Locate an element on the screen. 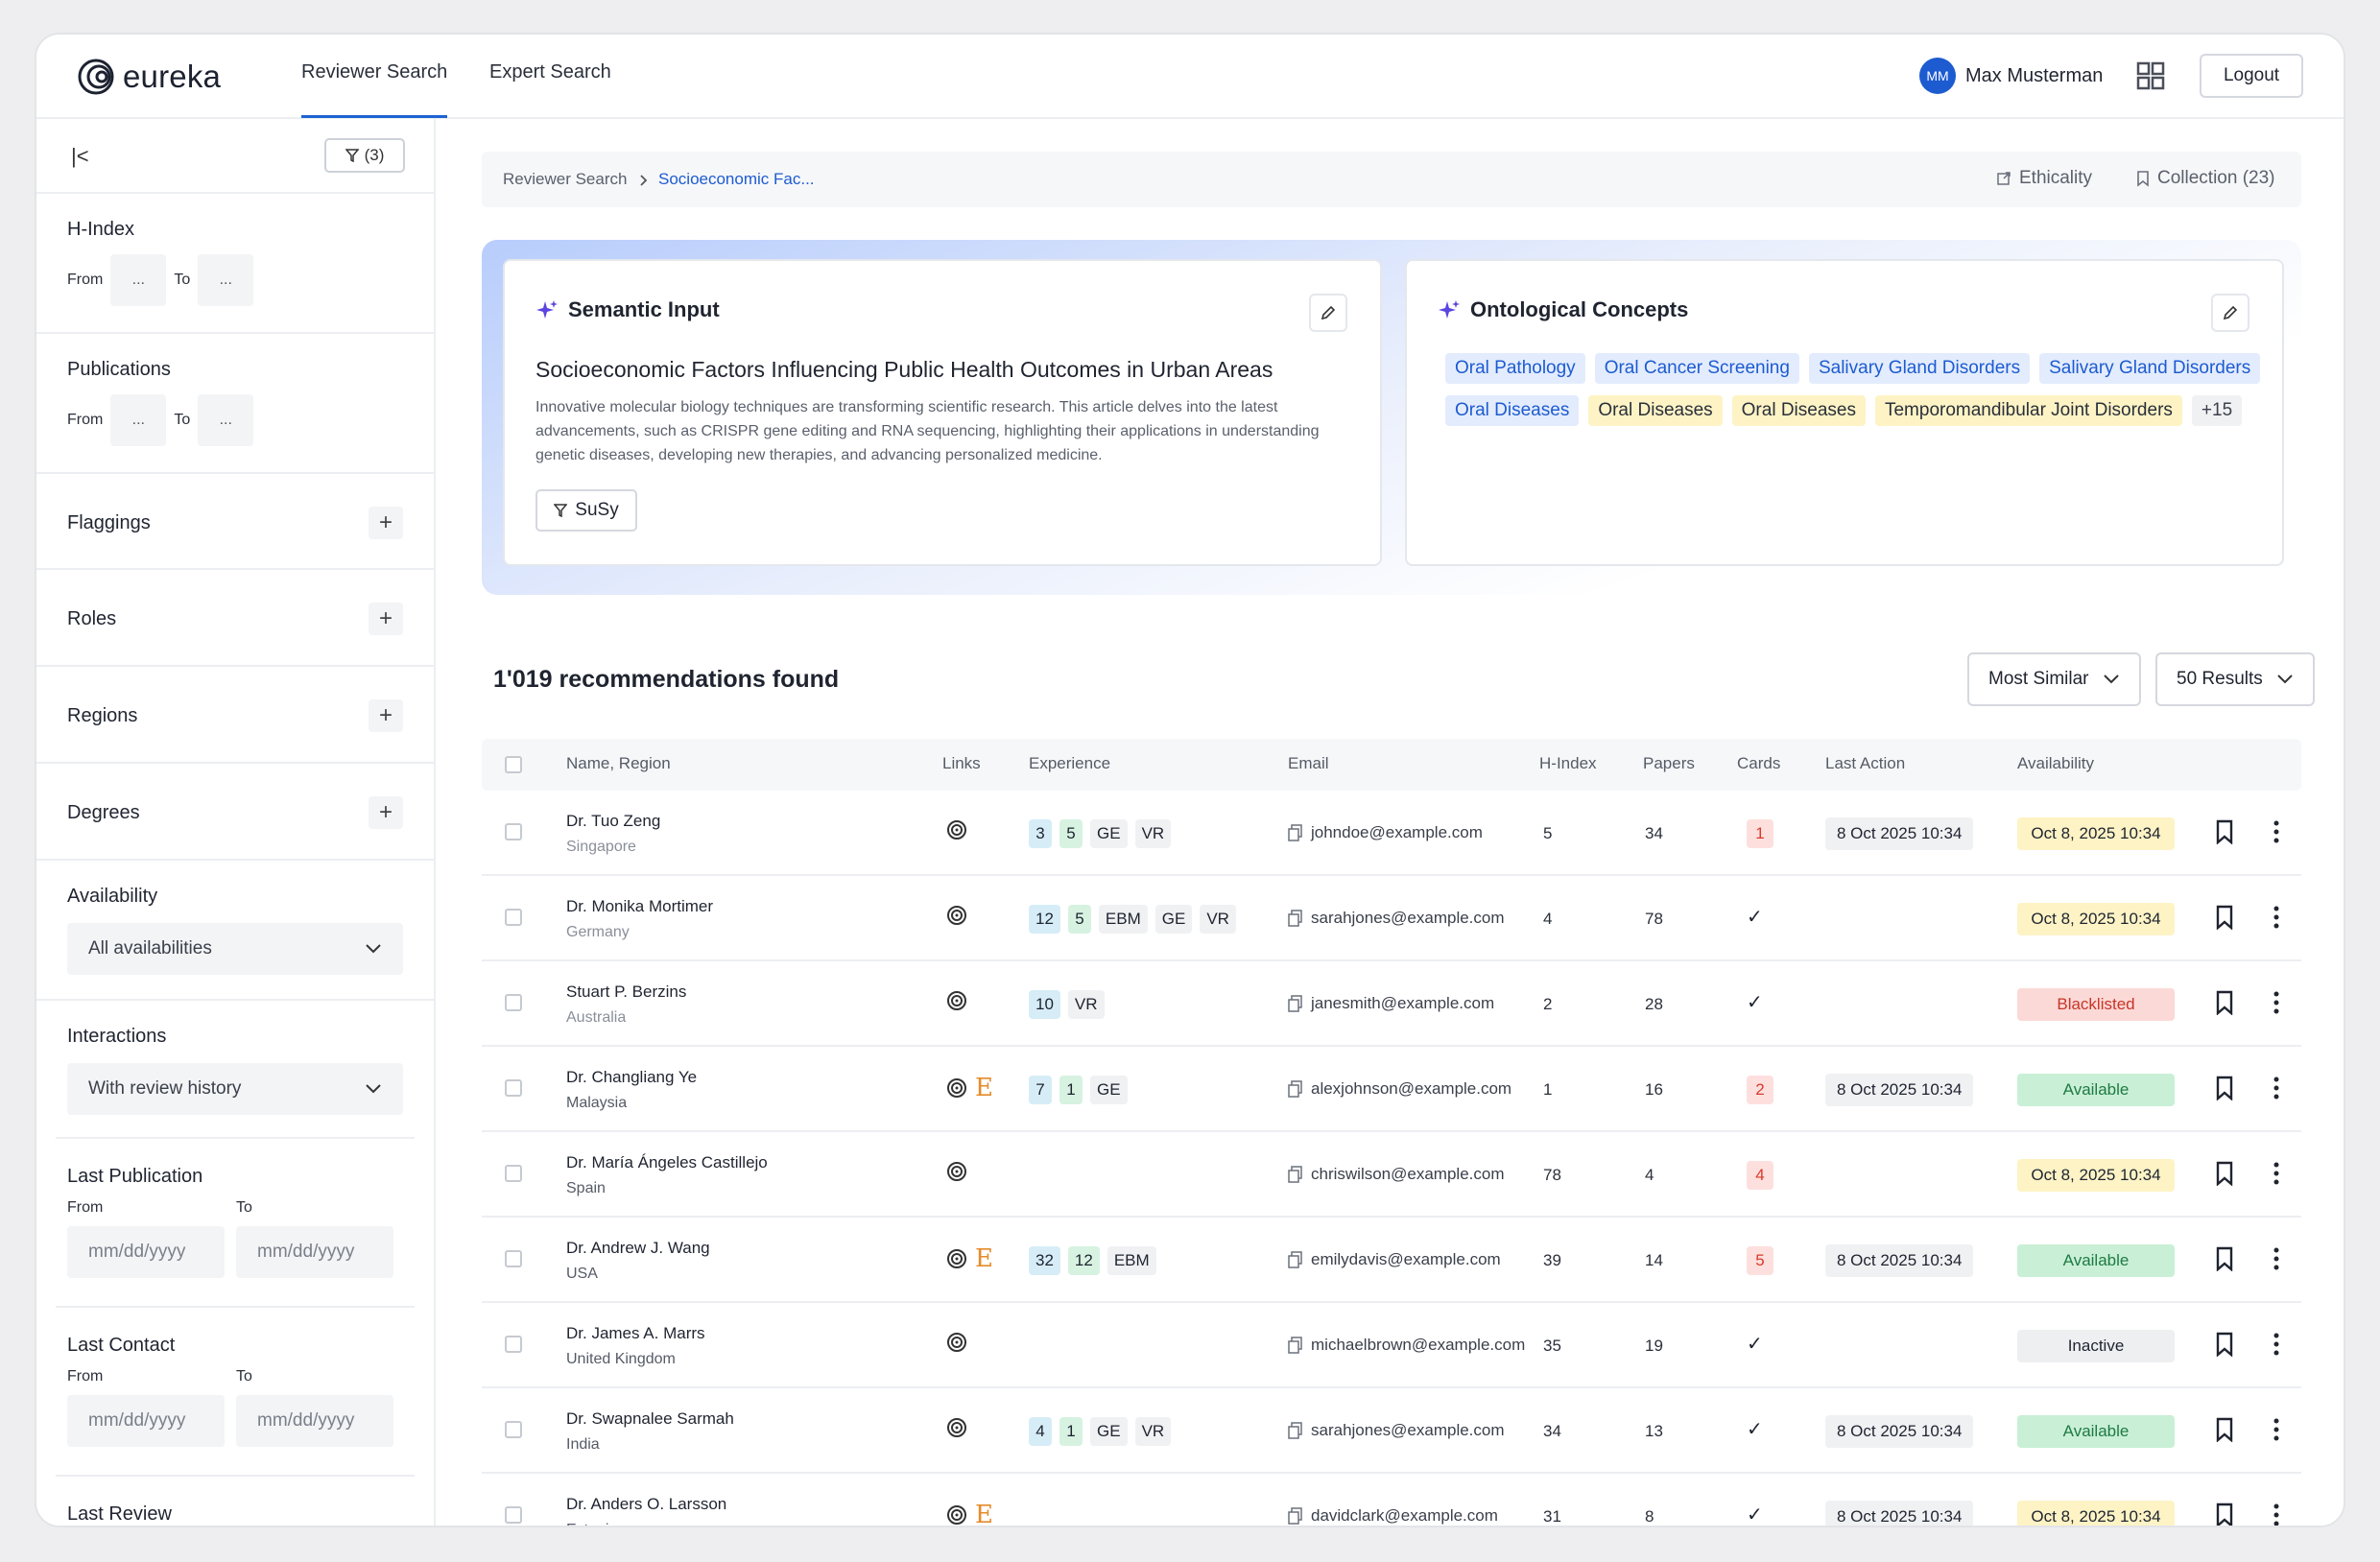 This screenshot has height=1562, width=2380. select-all-checkbox is located at coordinates (513, 764).